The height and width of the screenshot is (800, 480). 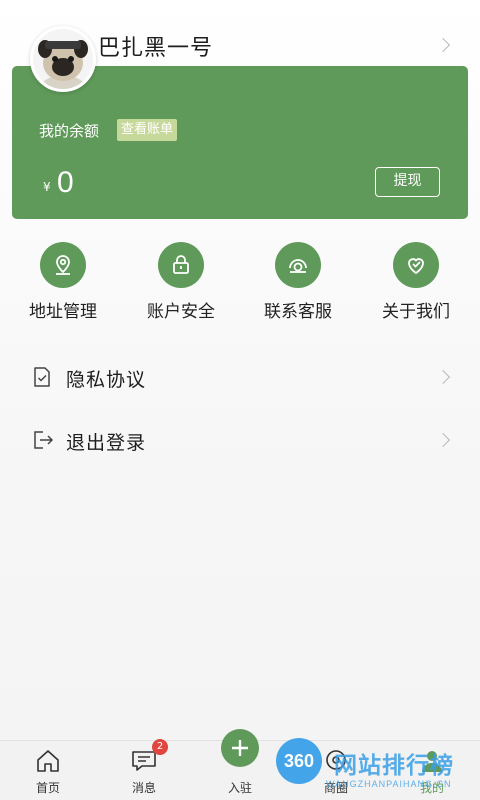 What do you see at coordinates (47, 788) in the screenshot?
I see `tab-label: 首页` at bounding box center [47, 788].